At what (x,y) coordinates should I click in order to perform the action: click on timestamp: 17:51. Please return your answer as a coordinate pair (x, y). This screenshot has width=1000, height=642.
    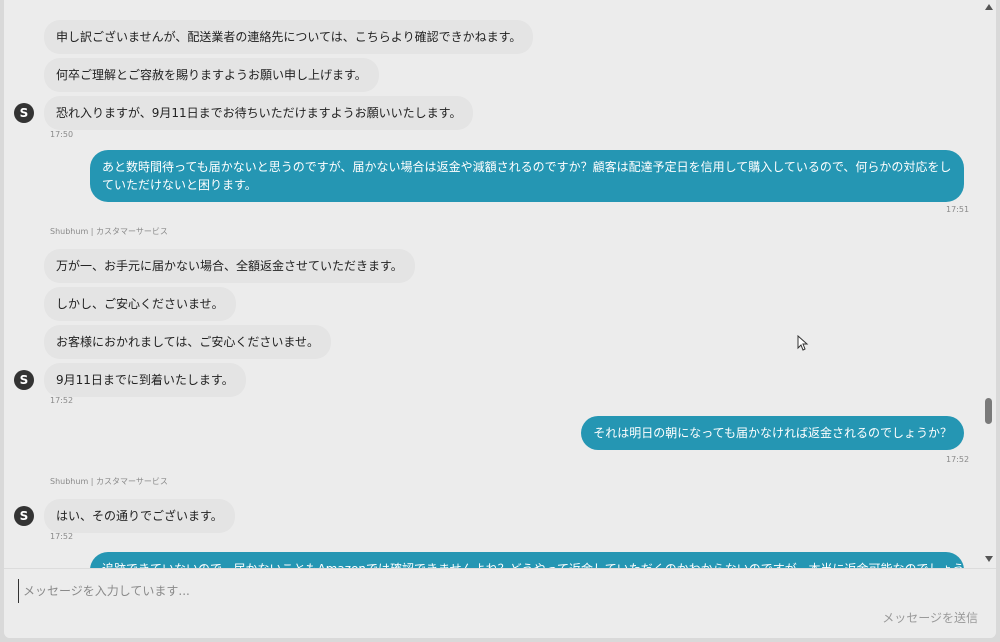
    Looking at the image, I should click on (958, 209).